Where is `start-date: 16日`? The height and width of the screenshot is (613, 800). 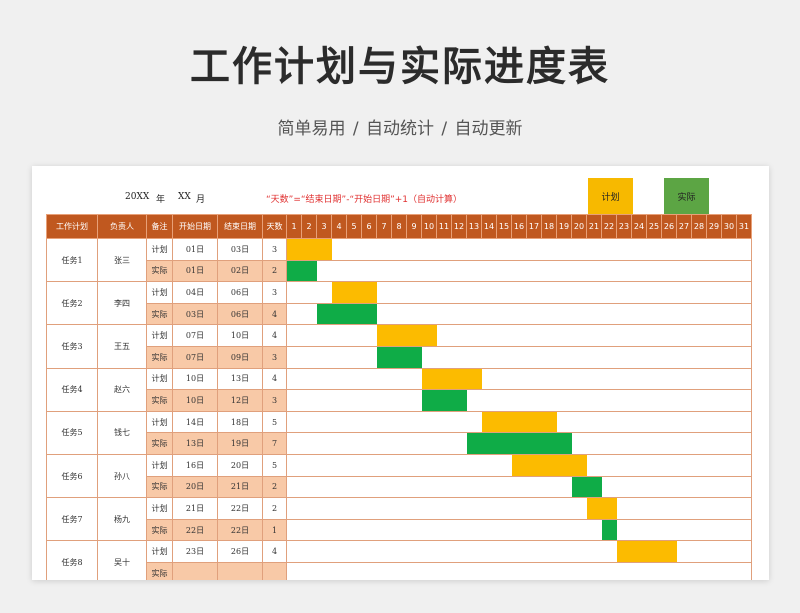
start-date: 16日 is located at coordinates (195, 465).